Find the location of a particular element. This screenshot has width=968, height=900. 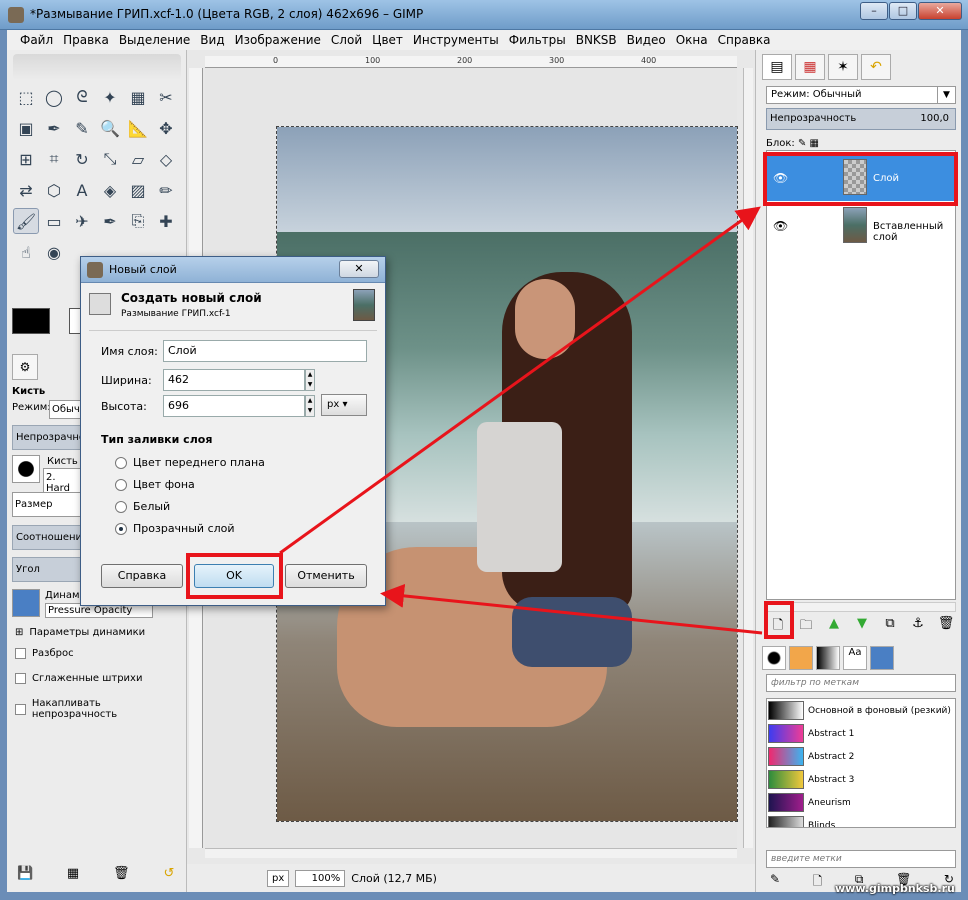

close-button: ✕ is located at coordinates (940, 11).